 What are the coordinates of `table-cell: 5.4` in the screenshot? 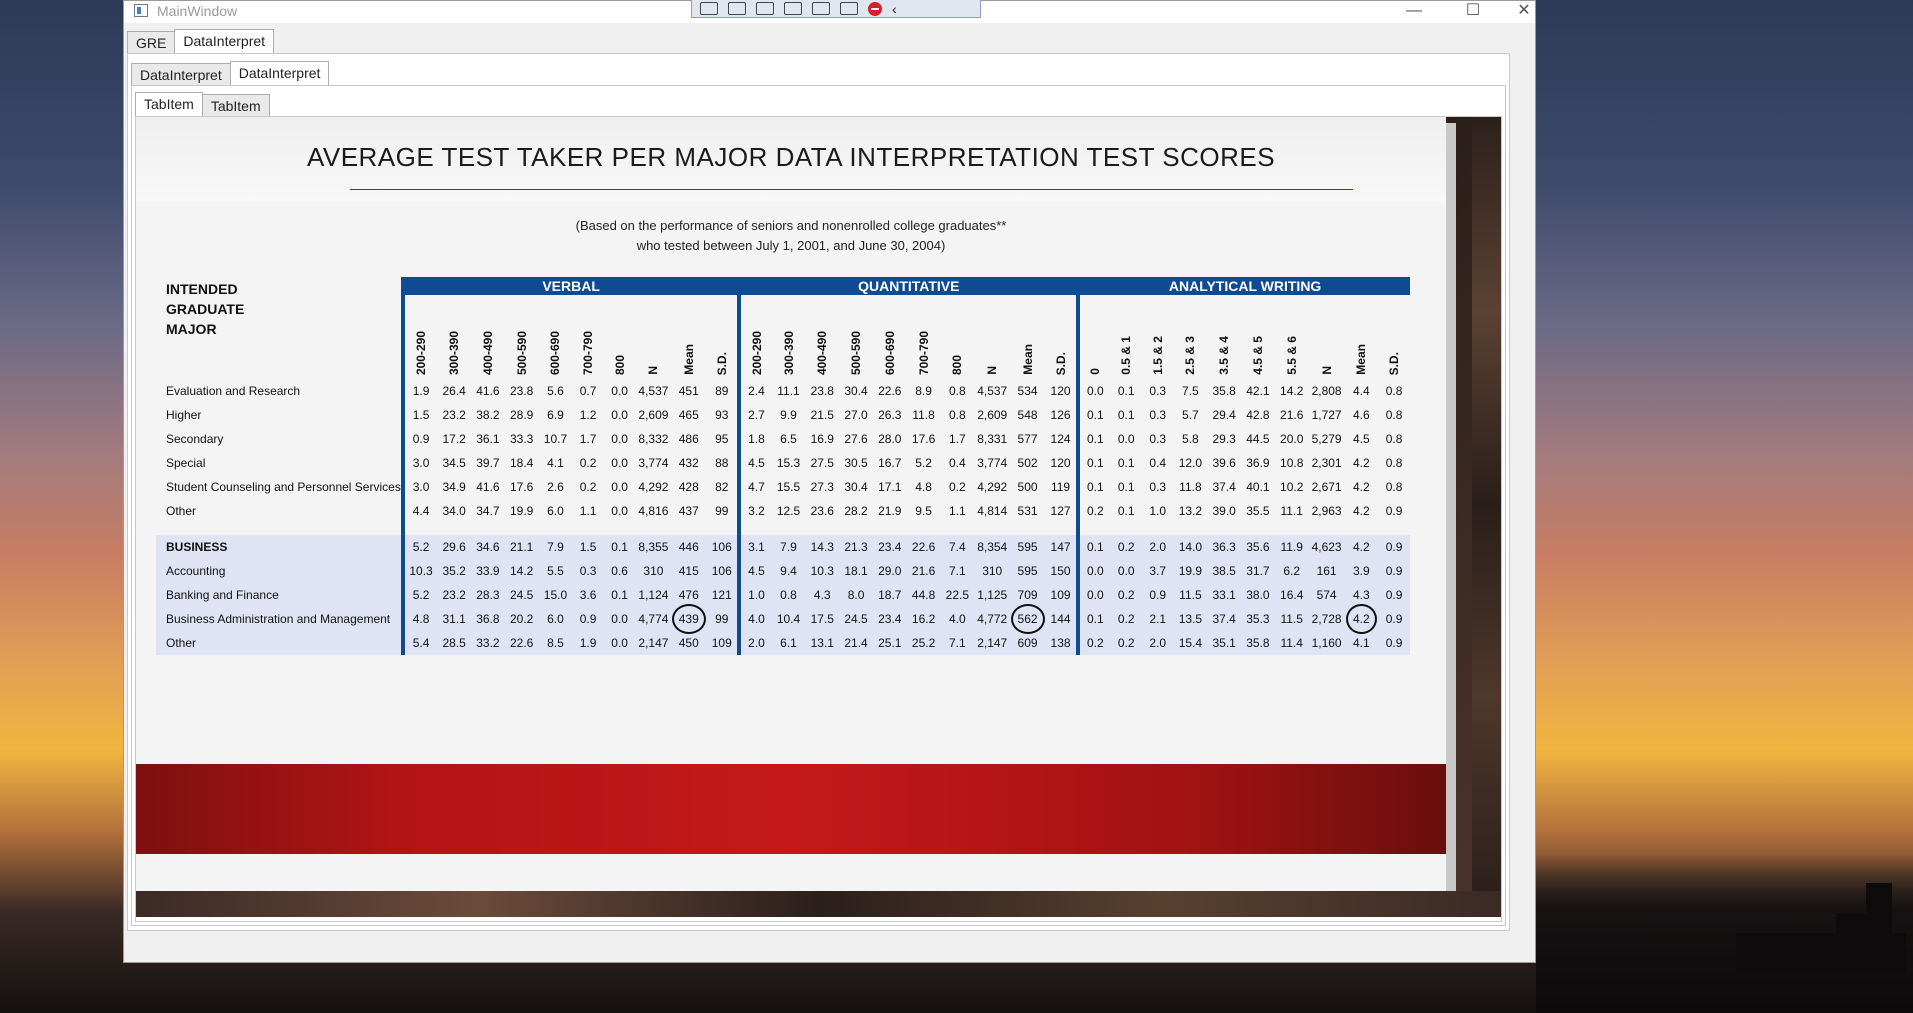 It's located at (419, 643).